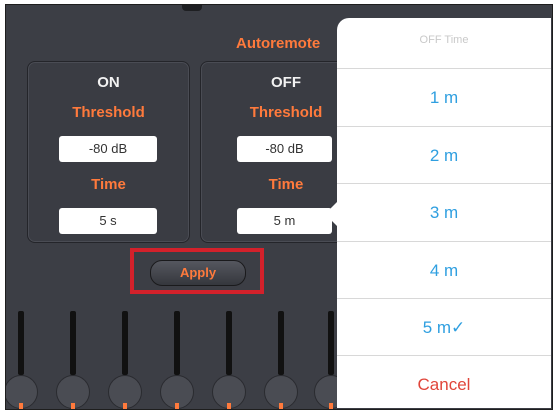 Image resolution: width=556 pixels, height=413 pixels. I want to click on apply-highlight: Apply, so click(197, 271).